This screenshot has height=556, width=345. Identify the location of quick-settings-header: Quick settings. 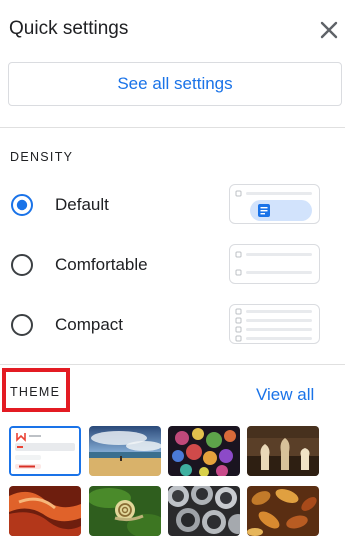
(172, 30).